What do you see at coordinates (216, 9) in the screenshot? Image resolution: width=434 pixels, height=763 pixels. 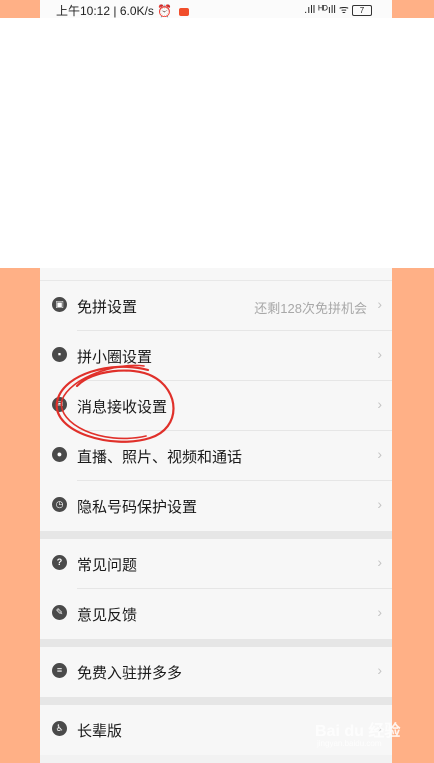 I see `status-bar: 上午10:12 | 6.0K/s ⏰ .ıll ᴴᴰıll ᯤ 7` at bounding box center [216, 9].